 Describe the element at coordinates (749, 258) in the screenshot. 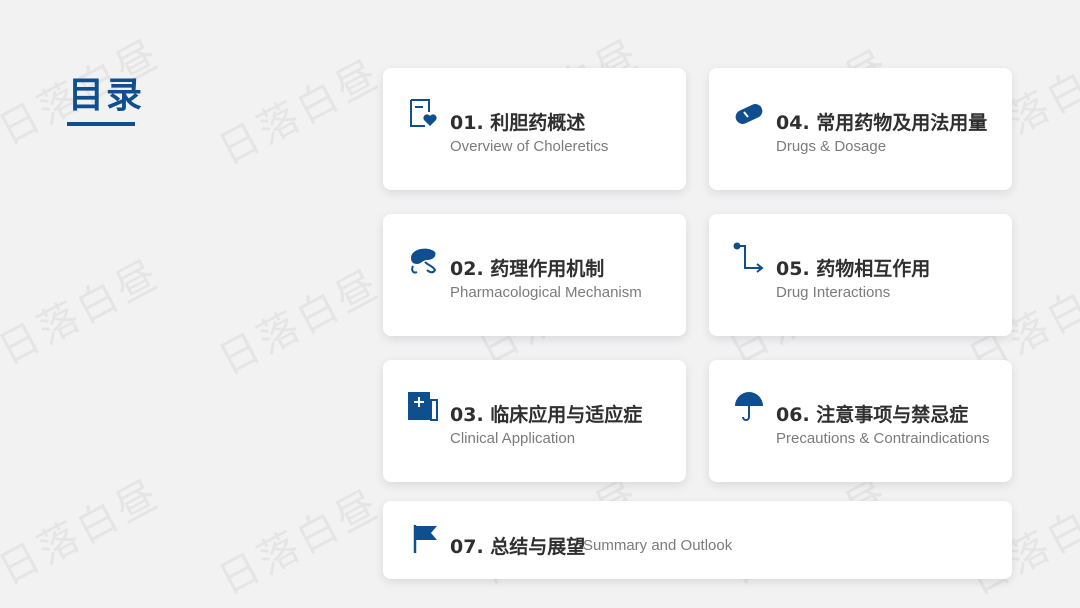

I see `connection-arrow-icon` at that location.